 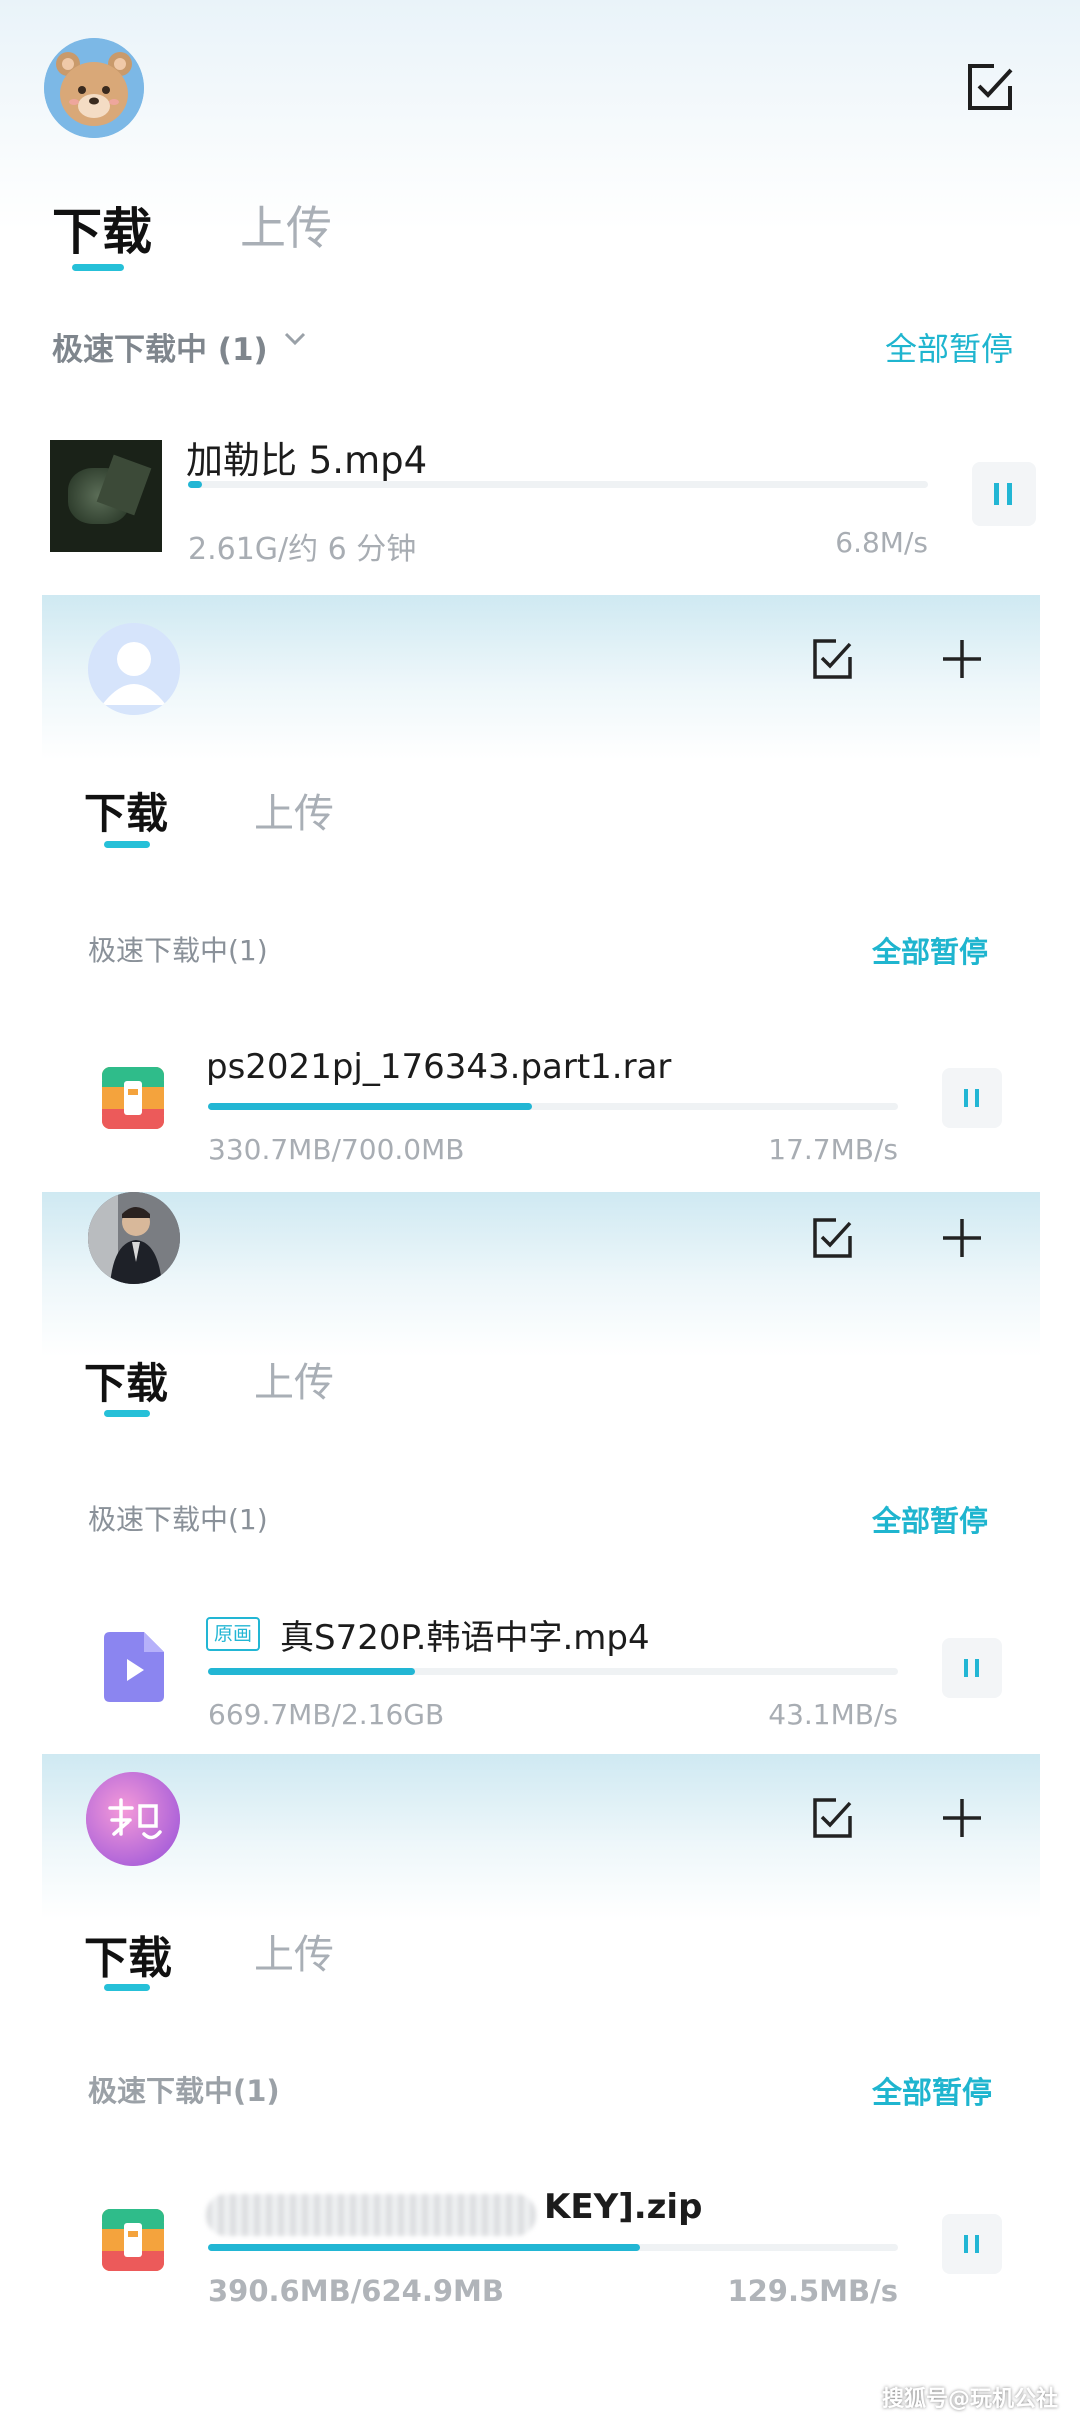 I want to click on download-speed: 17.7MB/s, so click(x=833, y=1149).